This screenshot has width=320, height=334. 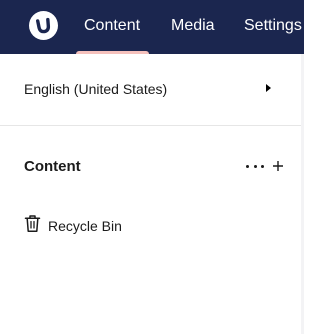 What do you see at coordinates (43, 25) in the screenshot?
I see `umbraco-logo-icon` at bounding box center [43, 25].